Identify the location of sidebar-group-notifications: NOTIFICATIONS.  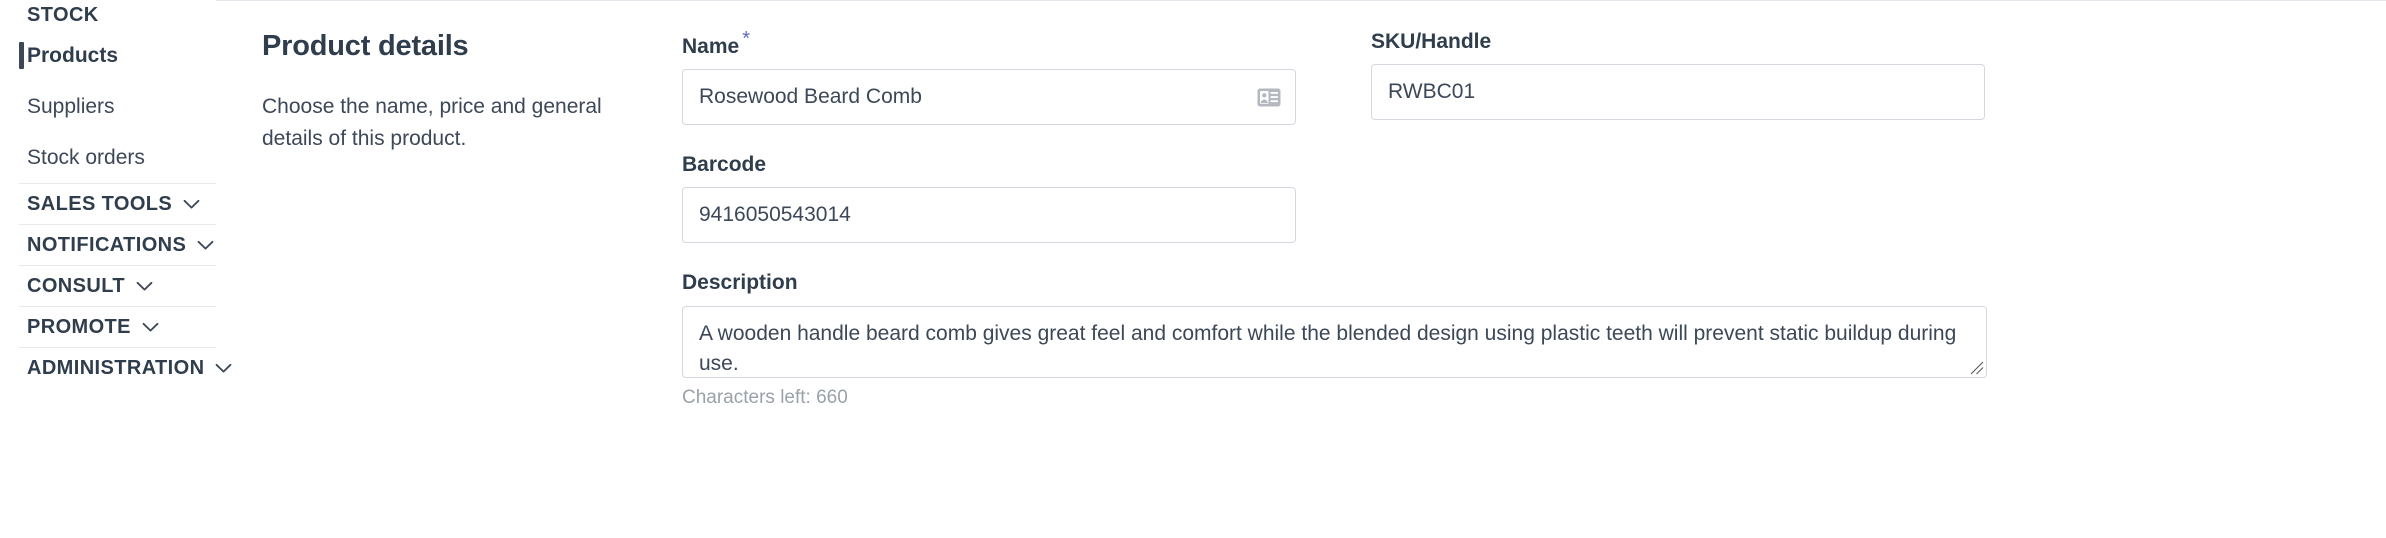
(108, 245).